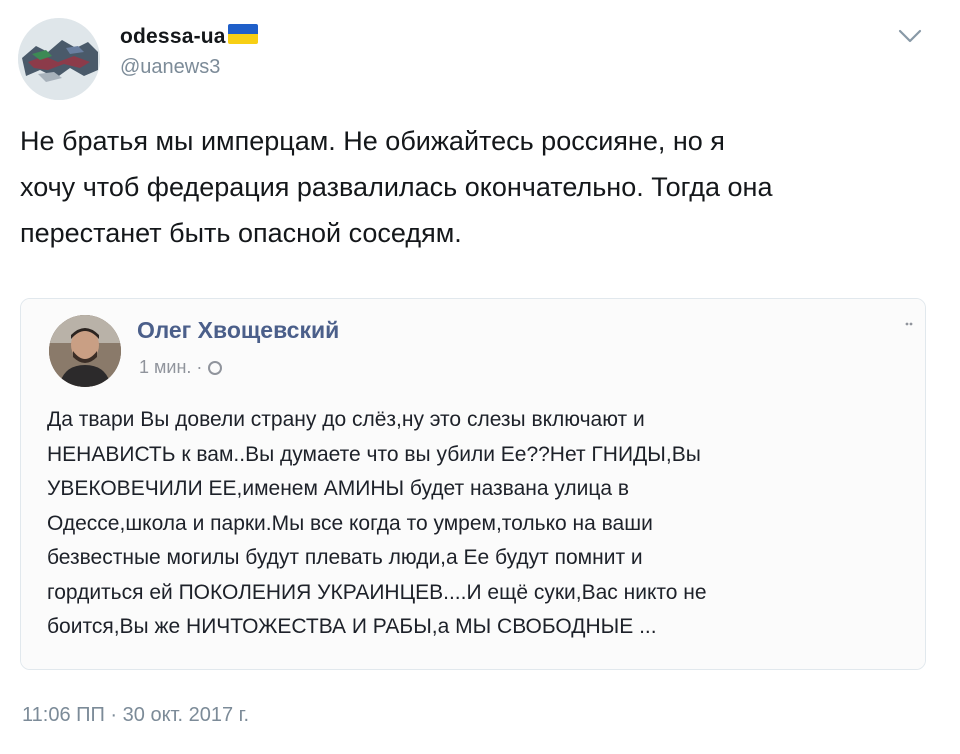 Image resolution: width=960 pixels, height=754 pixels. I want to click on avatar-image, so click(59, 59).